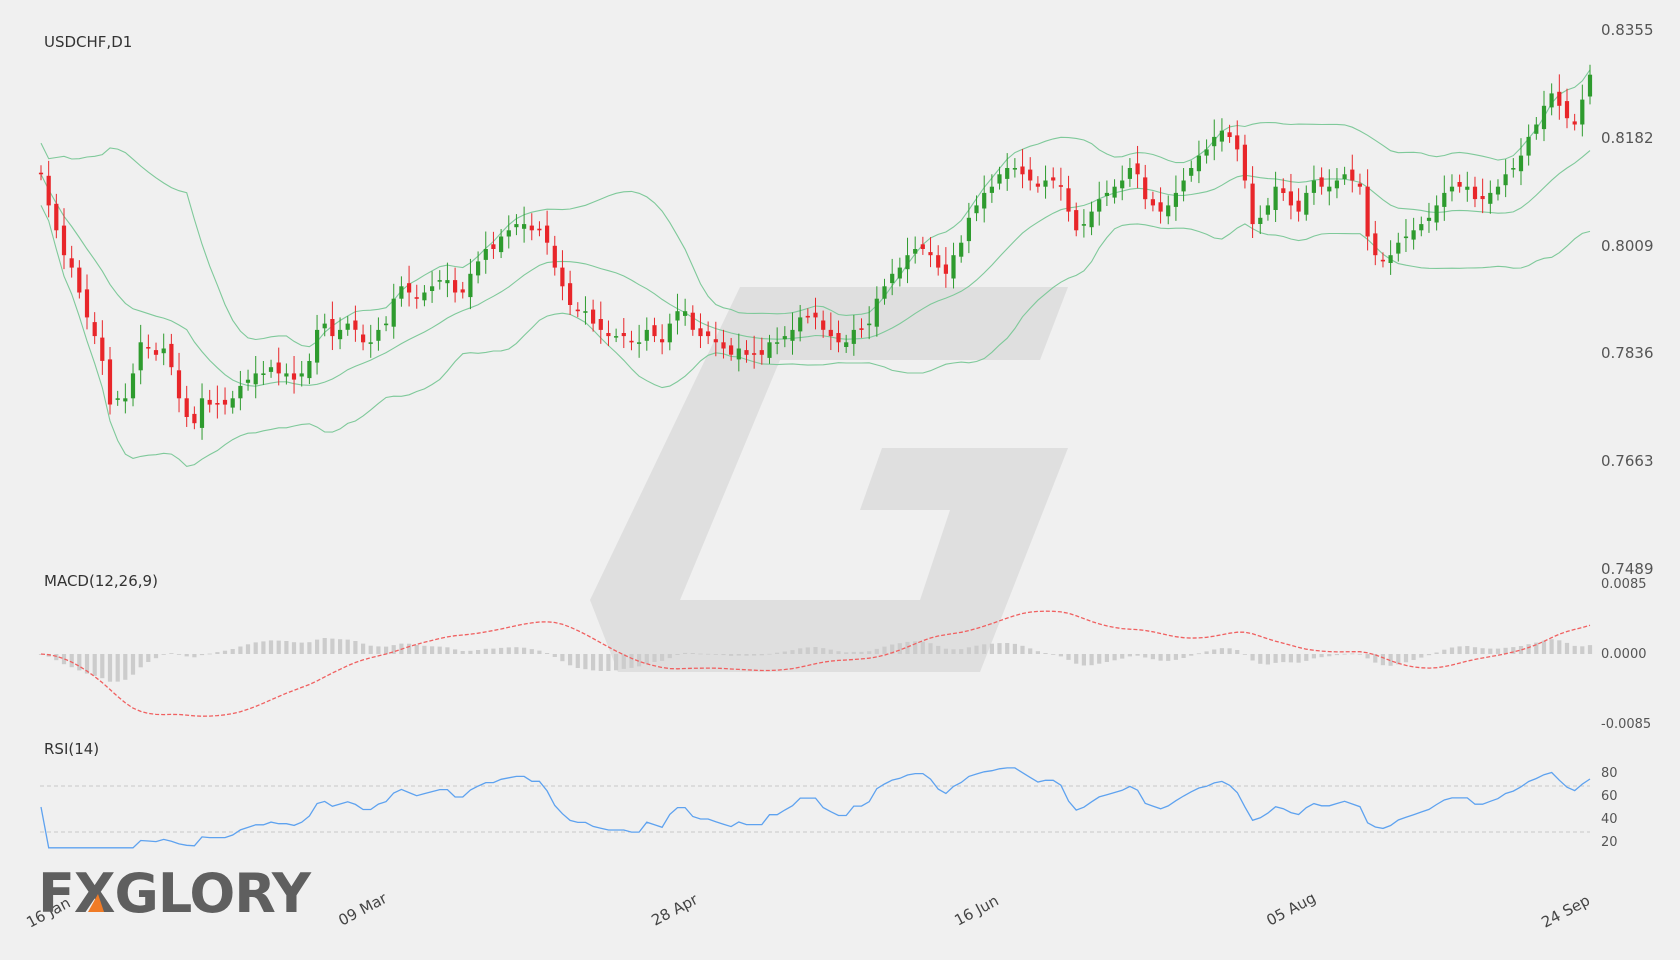 This screenshot has height=960, width=1680. What do you see at coordinates (101, 581) in the screenshot?
I see `macd-panel-title: MACD(12,26,9)` at bounding box center [101, 581].